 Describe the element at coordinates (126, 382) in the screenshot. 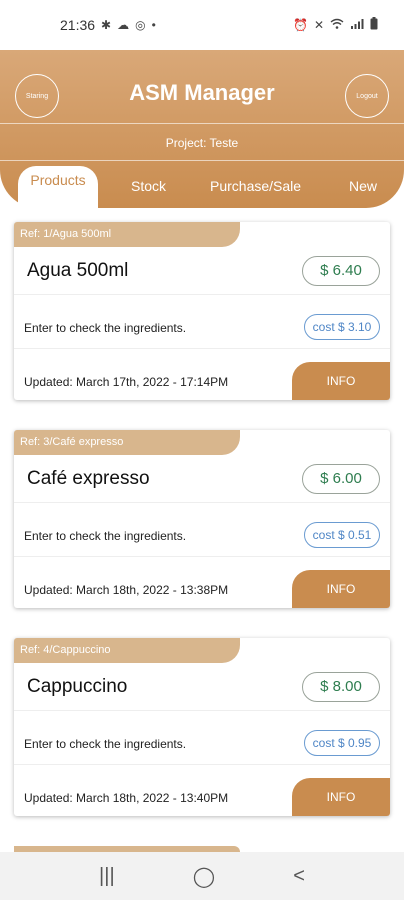

I see `updated-timestamp: Updated: March 17th, 2022 - 17:14PM` at that location.